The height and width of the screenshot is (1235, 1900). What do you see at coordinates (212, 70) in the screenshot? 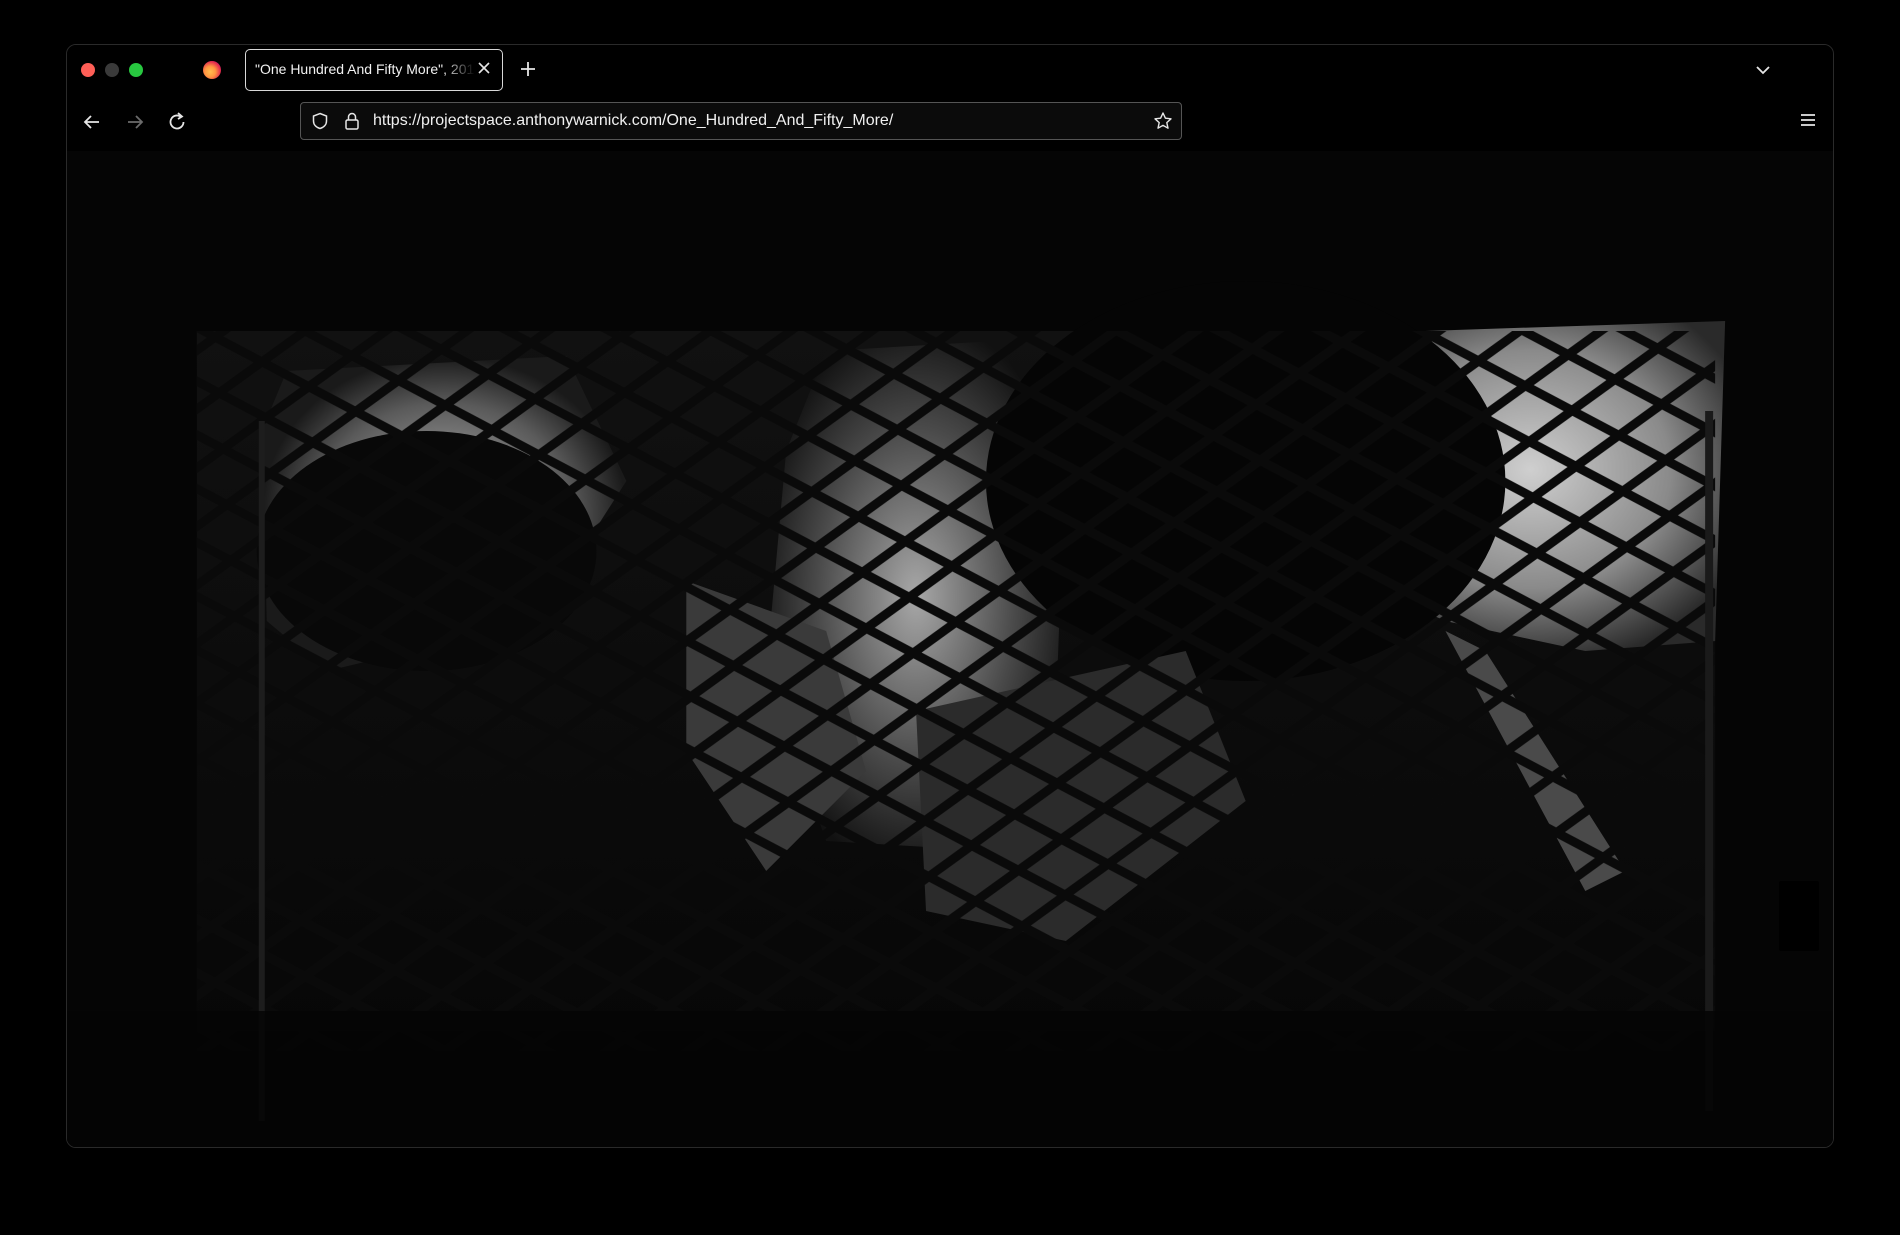
I see `firefox-icon` at bounding box center [212, 70].